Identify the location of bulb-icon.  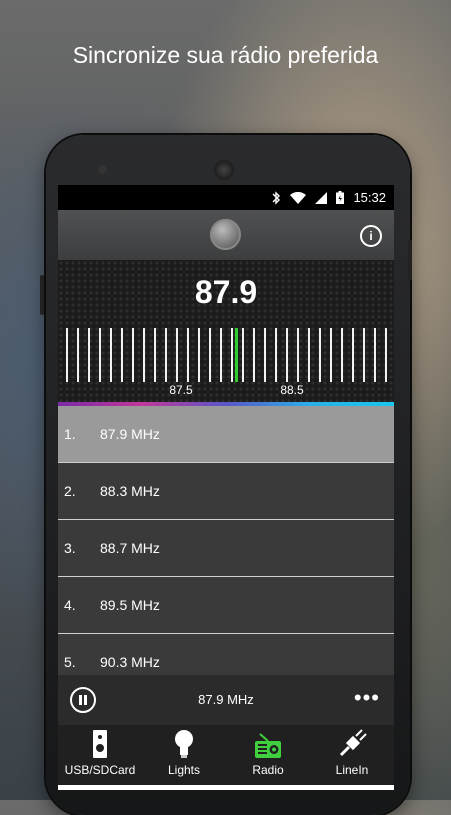
(184, 744).